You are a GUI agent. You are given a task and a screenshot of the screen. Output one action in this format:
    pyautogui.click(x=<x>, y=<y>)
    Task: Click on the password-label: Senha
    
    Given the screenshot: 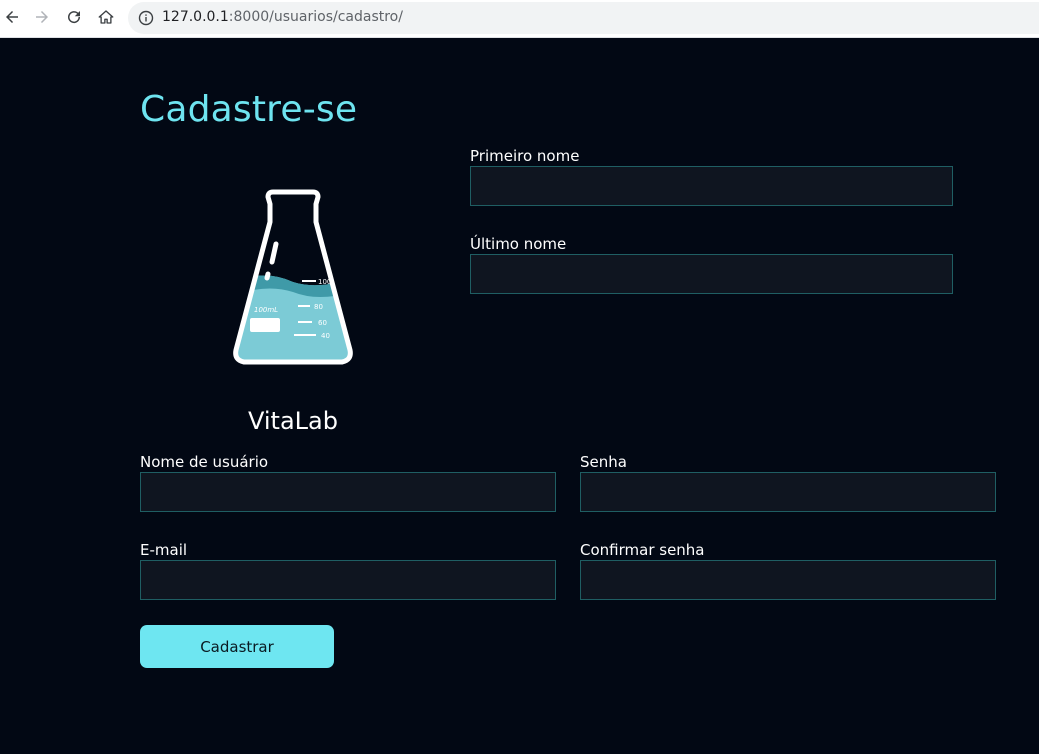 What is the action you would take?
    pyautogui.click(x=603, y=462)
    